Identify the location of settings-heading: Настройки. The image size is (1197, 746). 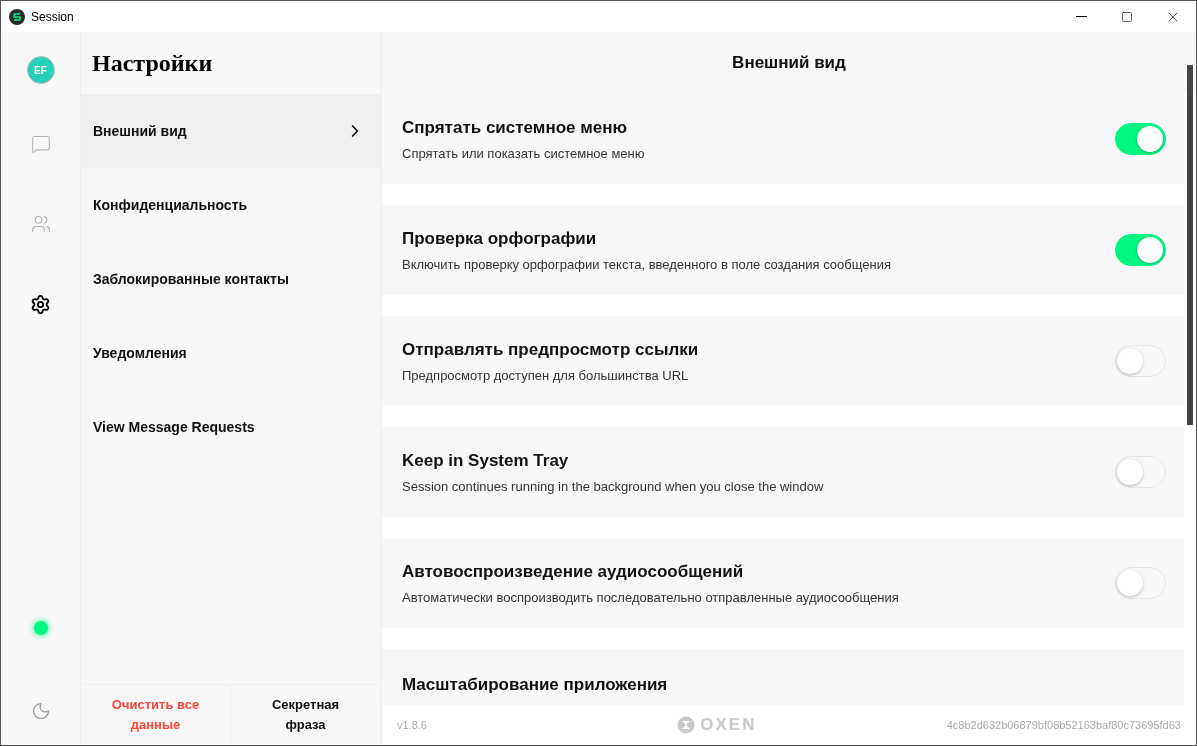
(152, 63).